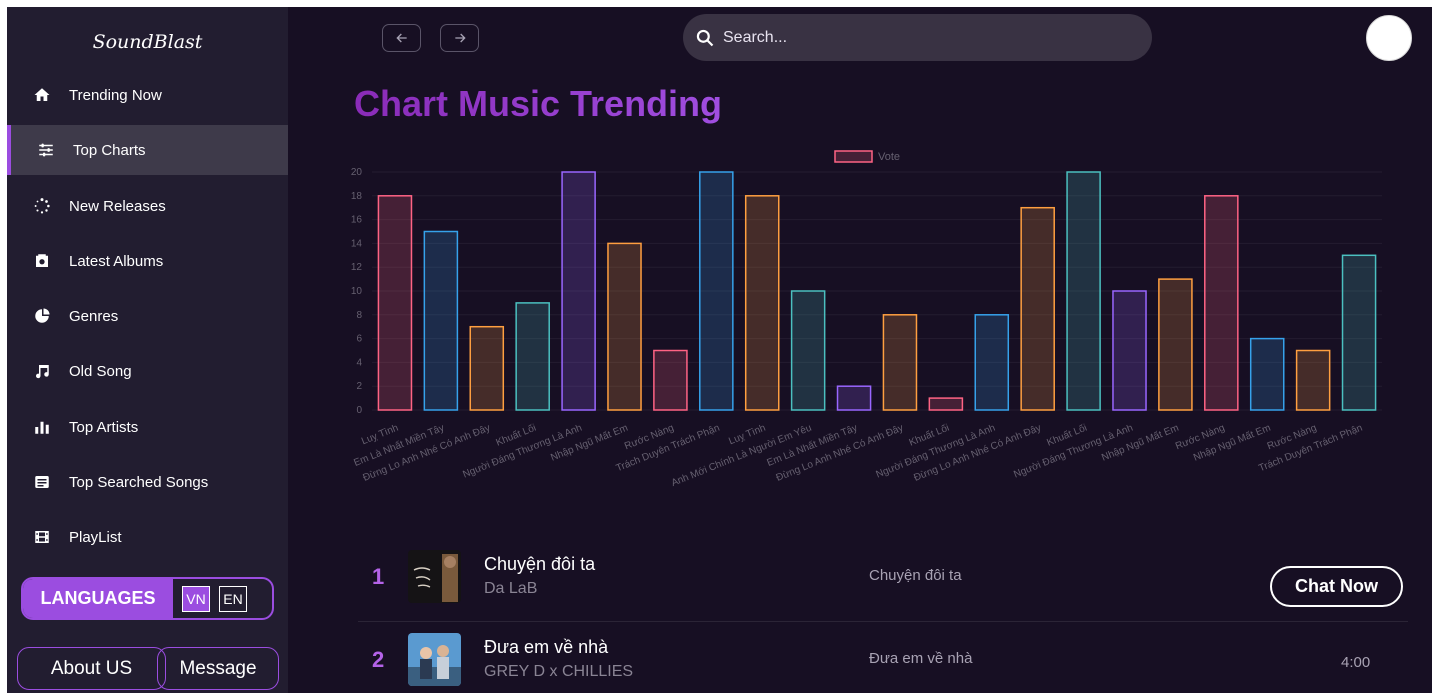 Image resolution: width=1432 pixels, height=693 pixels. I want to click on sidebar-item-label: PlayList, so click(95, 537).